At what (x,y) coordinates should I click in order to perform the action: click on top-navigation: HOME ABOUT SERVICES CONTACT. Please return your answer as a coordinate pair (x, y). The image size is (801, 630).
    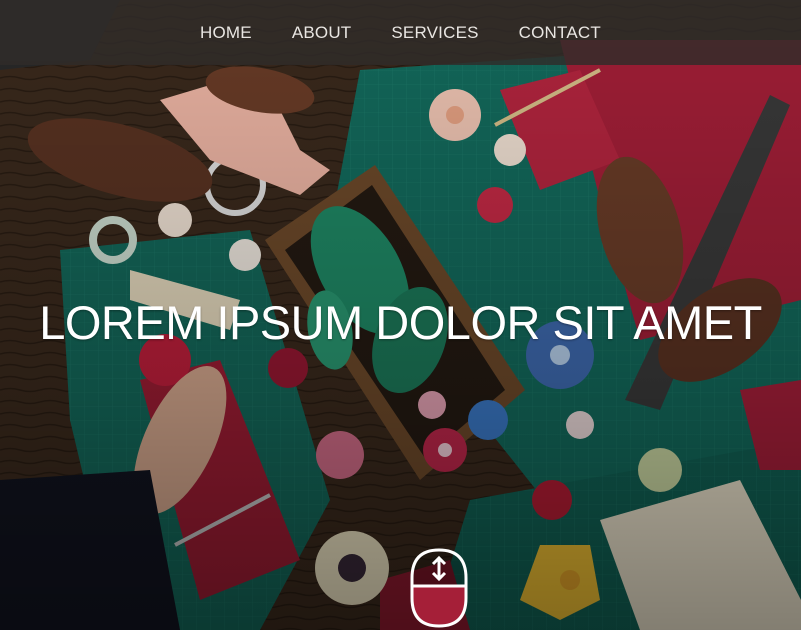
    Looking at the image, I should click on (400, 32).